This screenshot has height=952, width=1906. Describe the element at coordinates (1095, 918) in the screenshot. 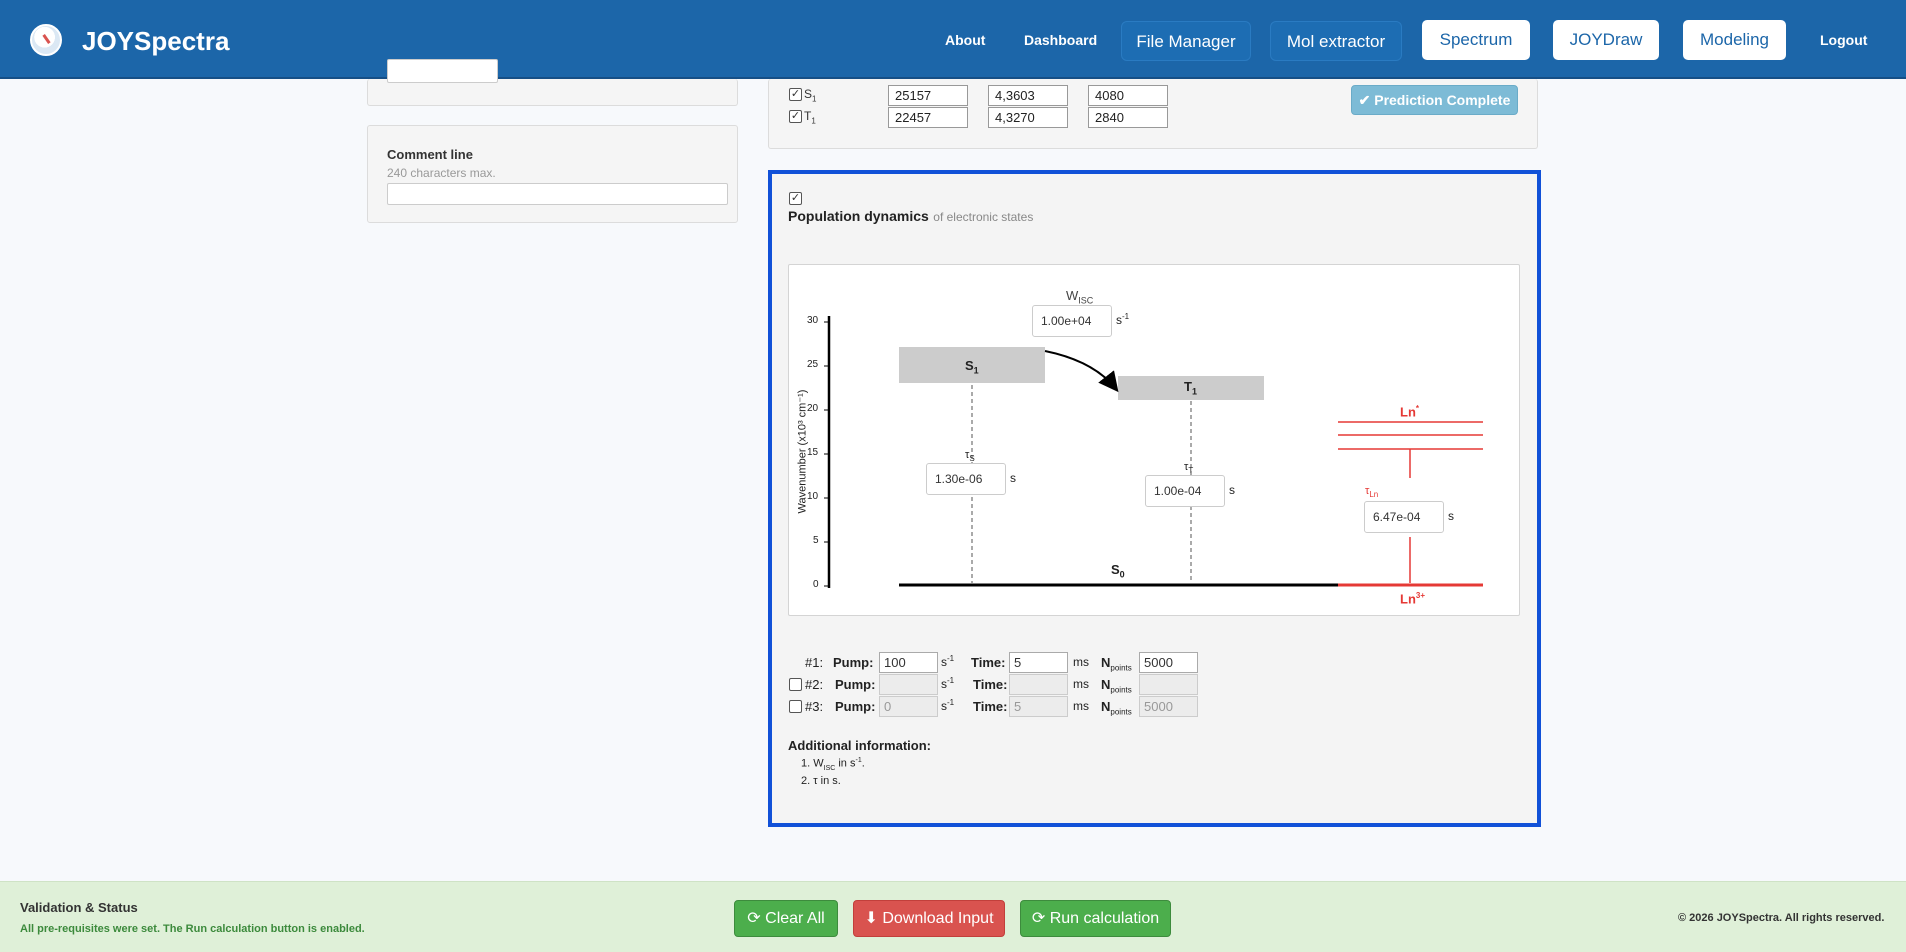

I see `run-calculation-button: ⟳ Run calculation` at that location.